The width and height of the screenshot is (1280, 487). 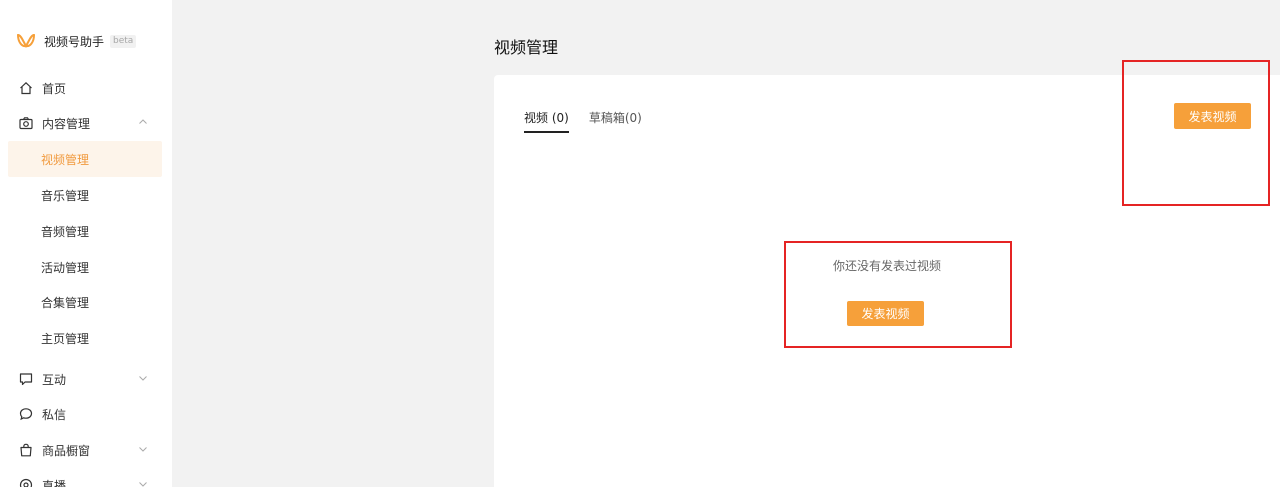 What do you see at coordinates (85, 302) in the screenshot?
I see `nav-sub-collection-manage: 合集管理` at bounding box center [85, 302].